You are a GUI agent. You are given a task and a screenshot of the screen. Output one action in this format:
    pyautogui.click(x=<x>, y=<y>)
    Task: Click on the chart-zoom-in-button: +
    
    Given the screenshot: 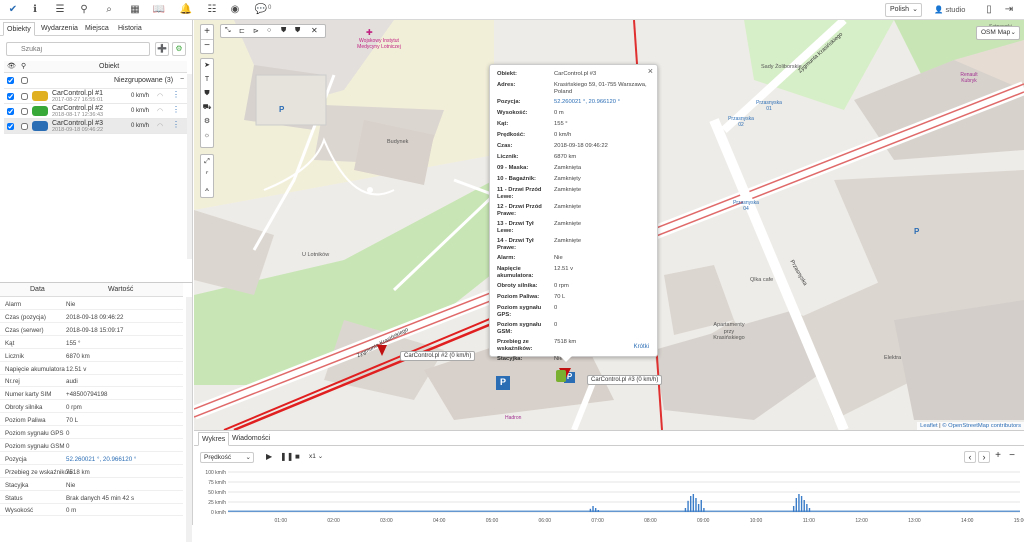 What is the action you would take?
    pyautogui.click(x=998, y=457)
    